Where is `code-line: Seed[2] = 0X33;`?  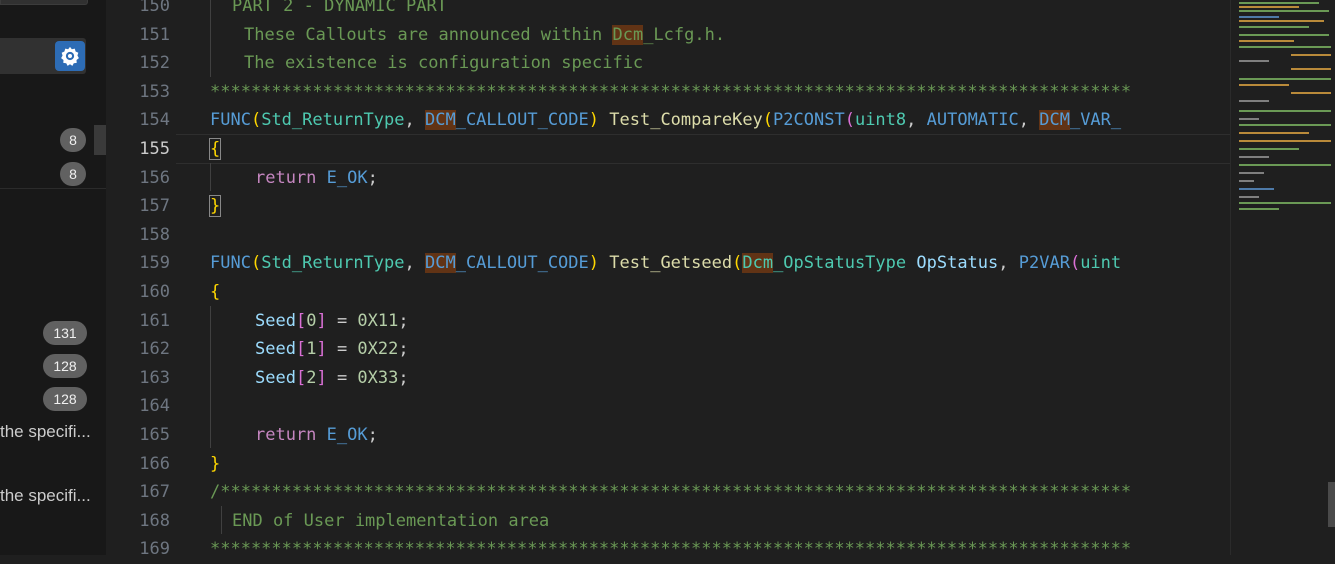 code-line: Seed[2] = 0X33; is located at coordinates (332, 377).